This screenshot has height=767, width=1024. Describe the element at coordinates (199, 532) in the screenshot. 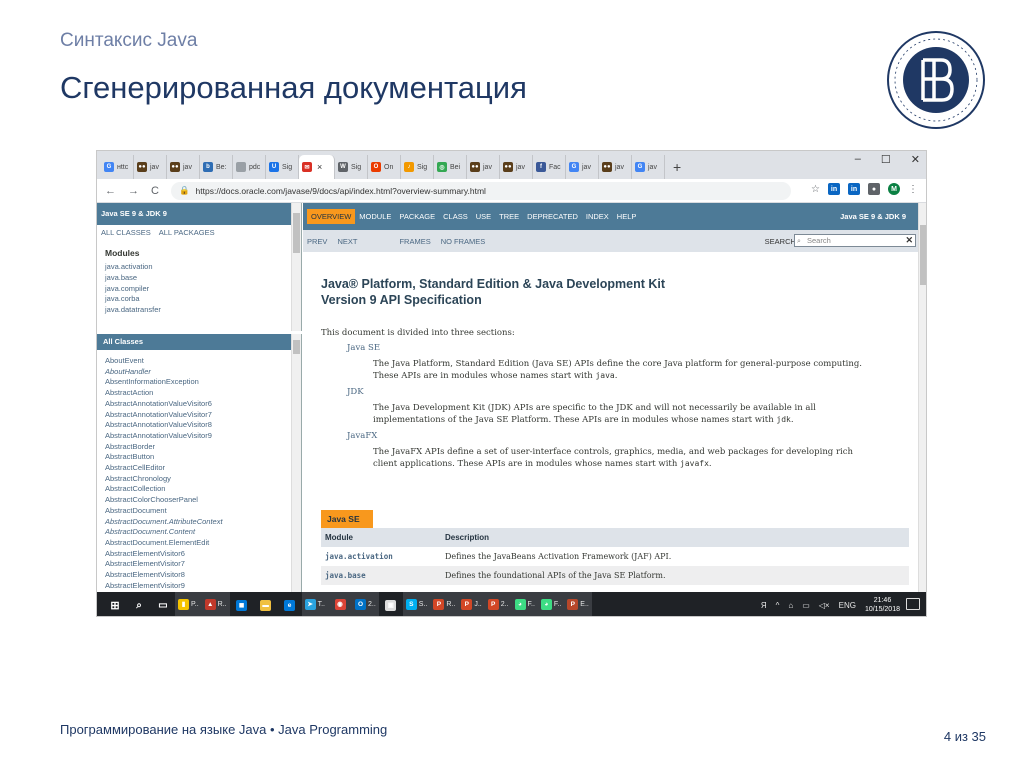

I see `class-link: AbstractDocument.Content` at that location.